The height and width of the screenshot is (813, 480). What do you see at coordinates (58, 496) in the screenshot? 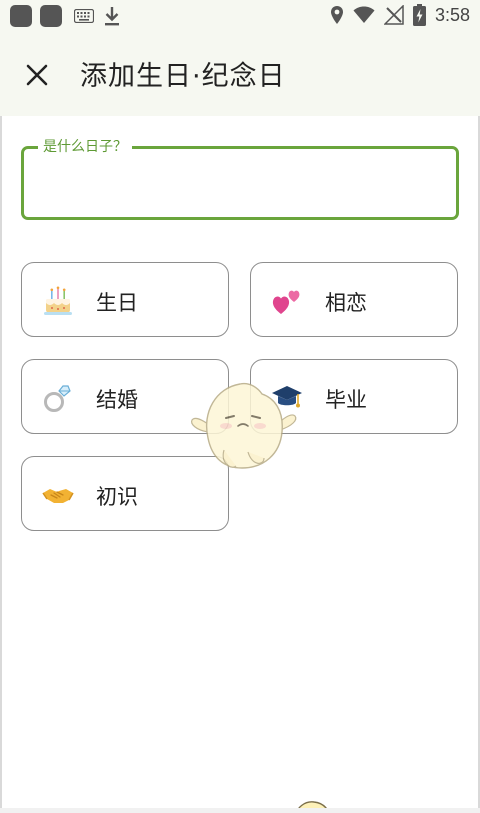
I see `handshake-icon` at bounding box center [58, 496].